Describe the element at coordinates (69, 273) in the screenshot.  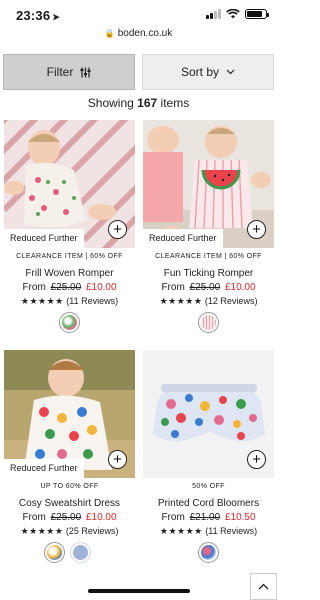
I see `product-name: Frill Woven Romper` at that location.